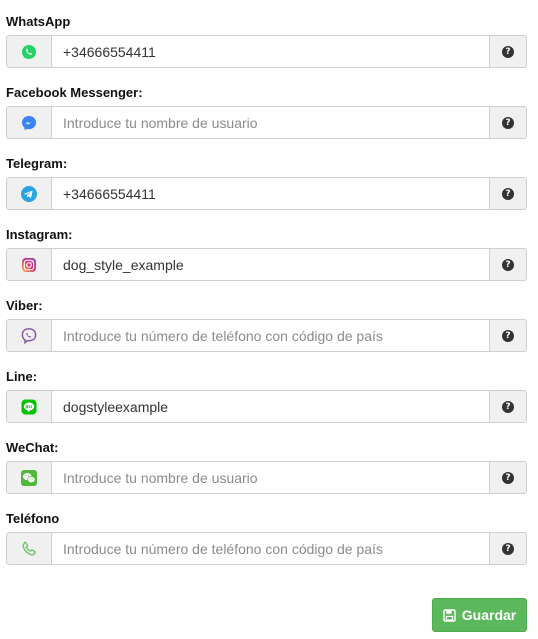 The height and width of the screenshot is (639, 538). What do you see at coordinates (29, 51) in the screenshot?
I see `whatsapp-icon` at bounding box center [29, 51].